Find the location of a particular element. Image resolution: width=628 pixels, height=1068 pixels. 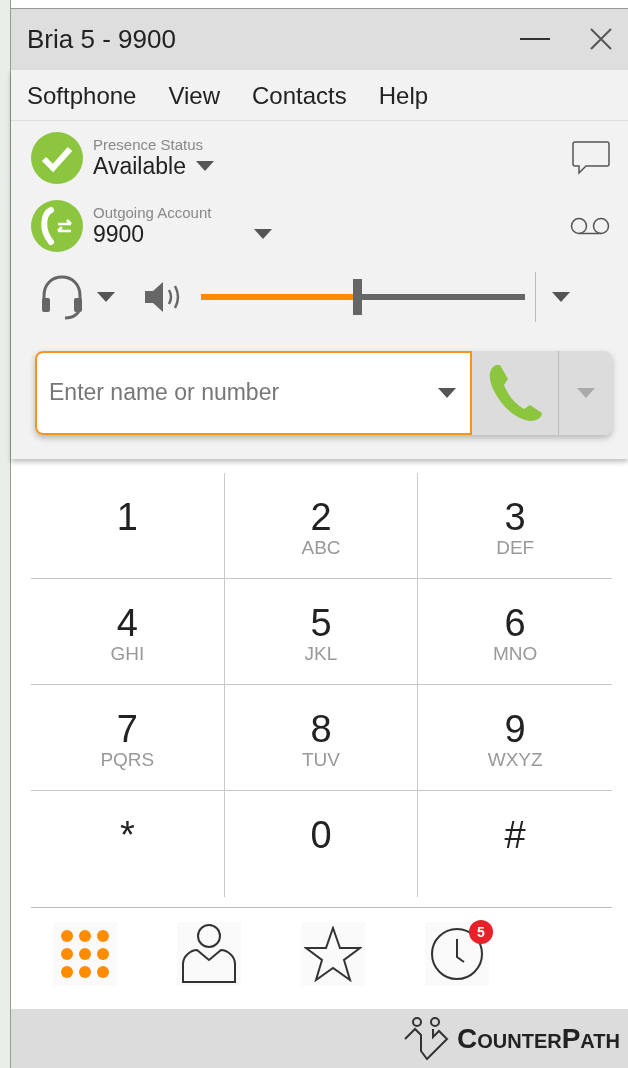

keypad-key: 4 GHI is located at coordinates (128, 631).